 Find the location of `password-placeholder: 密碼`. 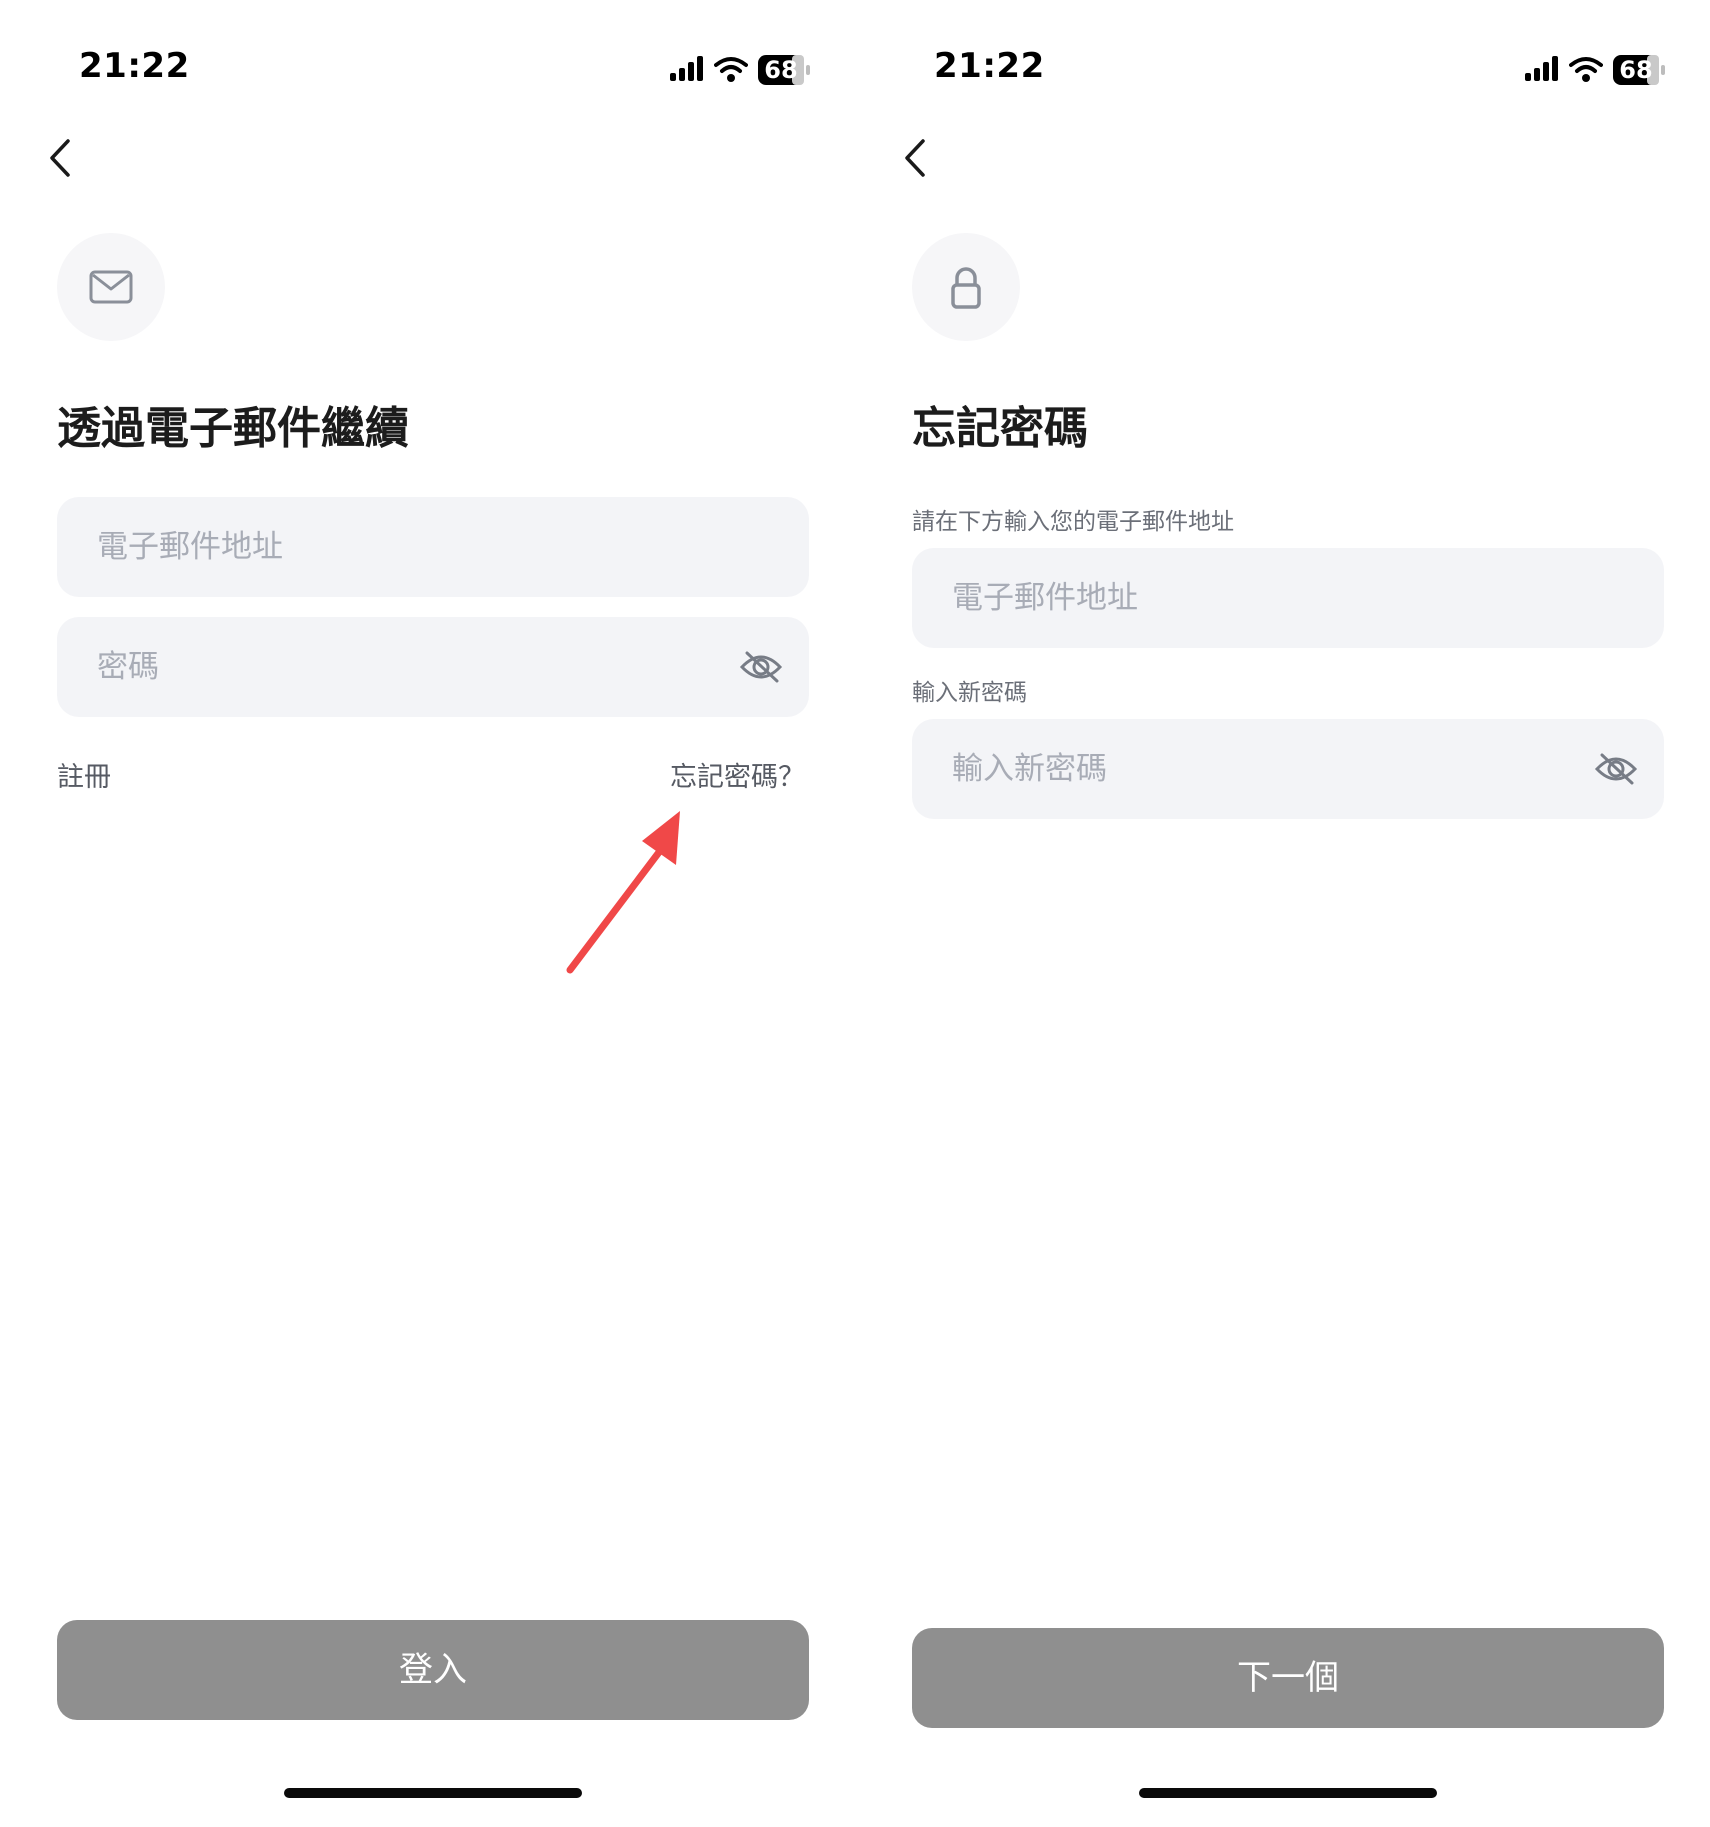

password-placeholder: 密碼 is located at coordinates (128, 667).